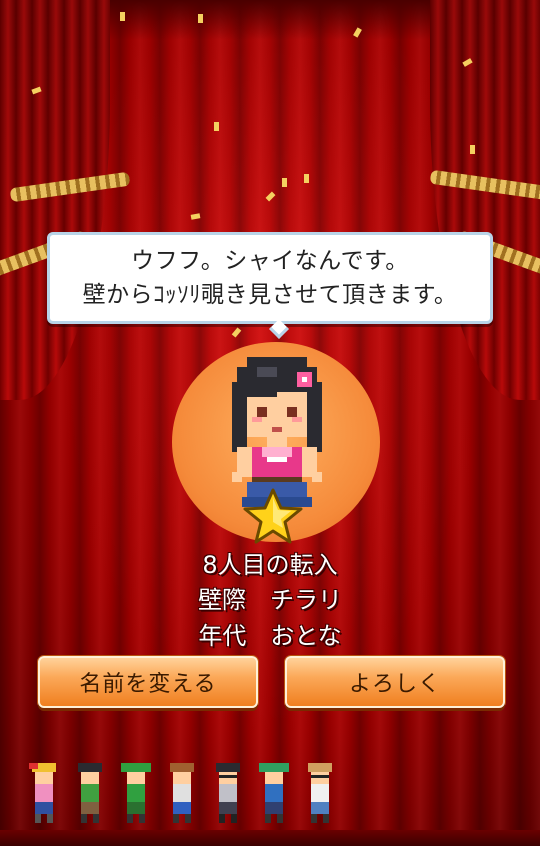 This screenshot has height=846, width=540. What do you see at coordinates (273, 516) in the screenshot?
I see `star-icon` at bounding box center [273, 516].